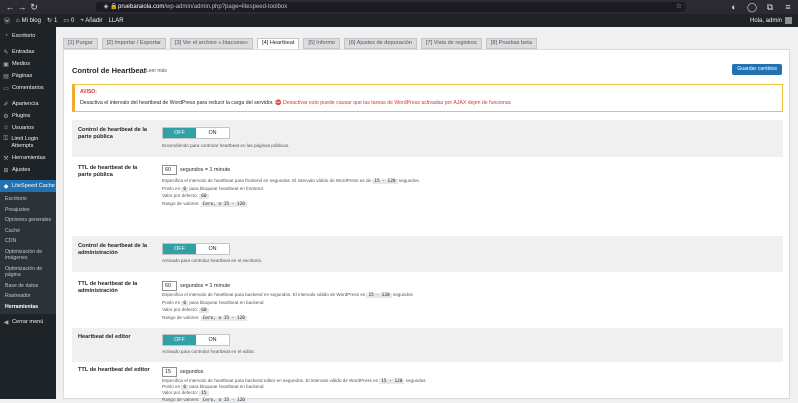 This screenshot has height=403, width=798. Describe the element at coordinates (757, 69) in the screenshot. I see `save-button: Guardar cambios` at that location.